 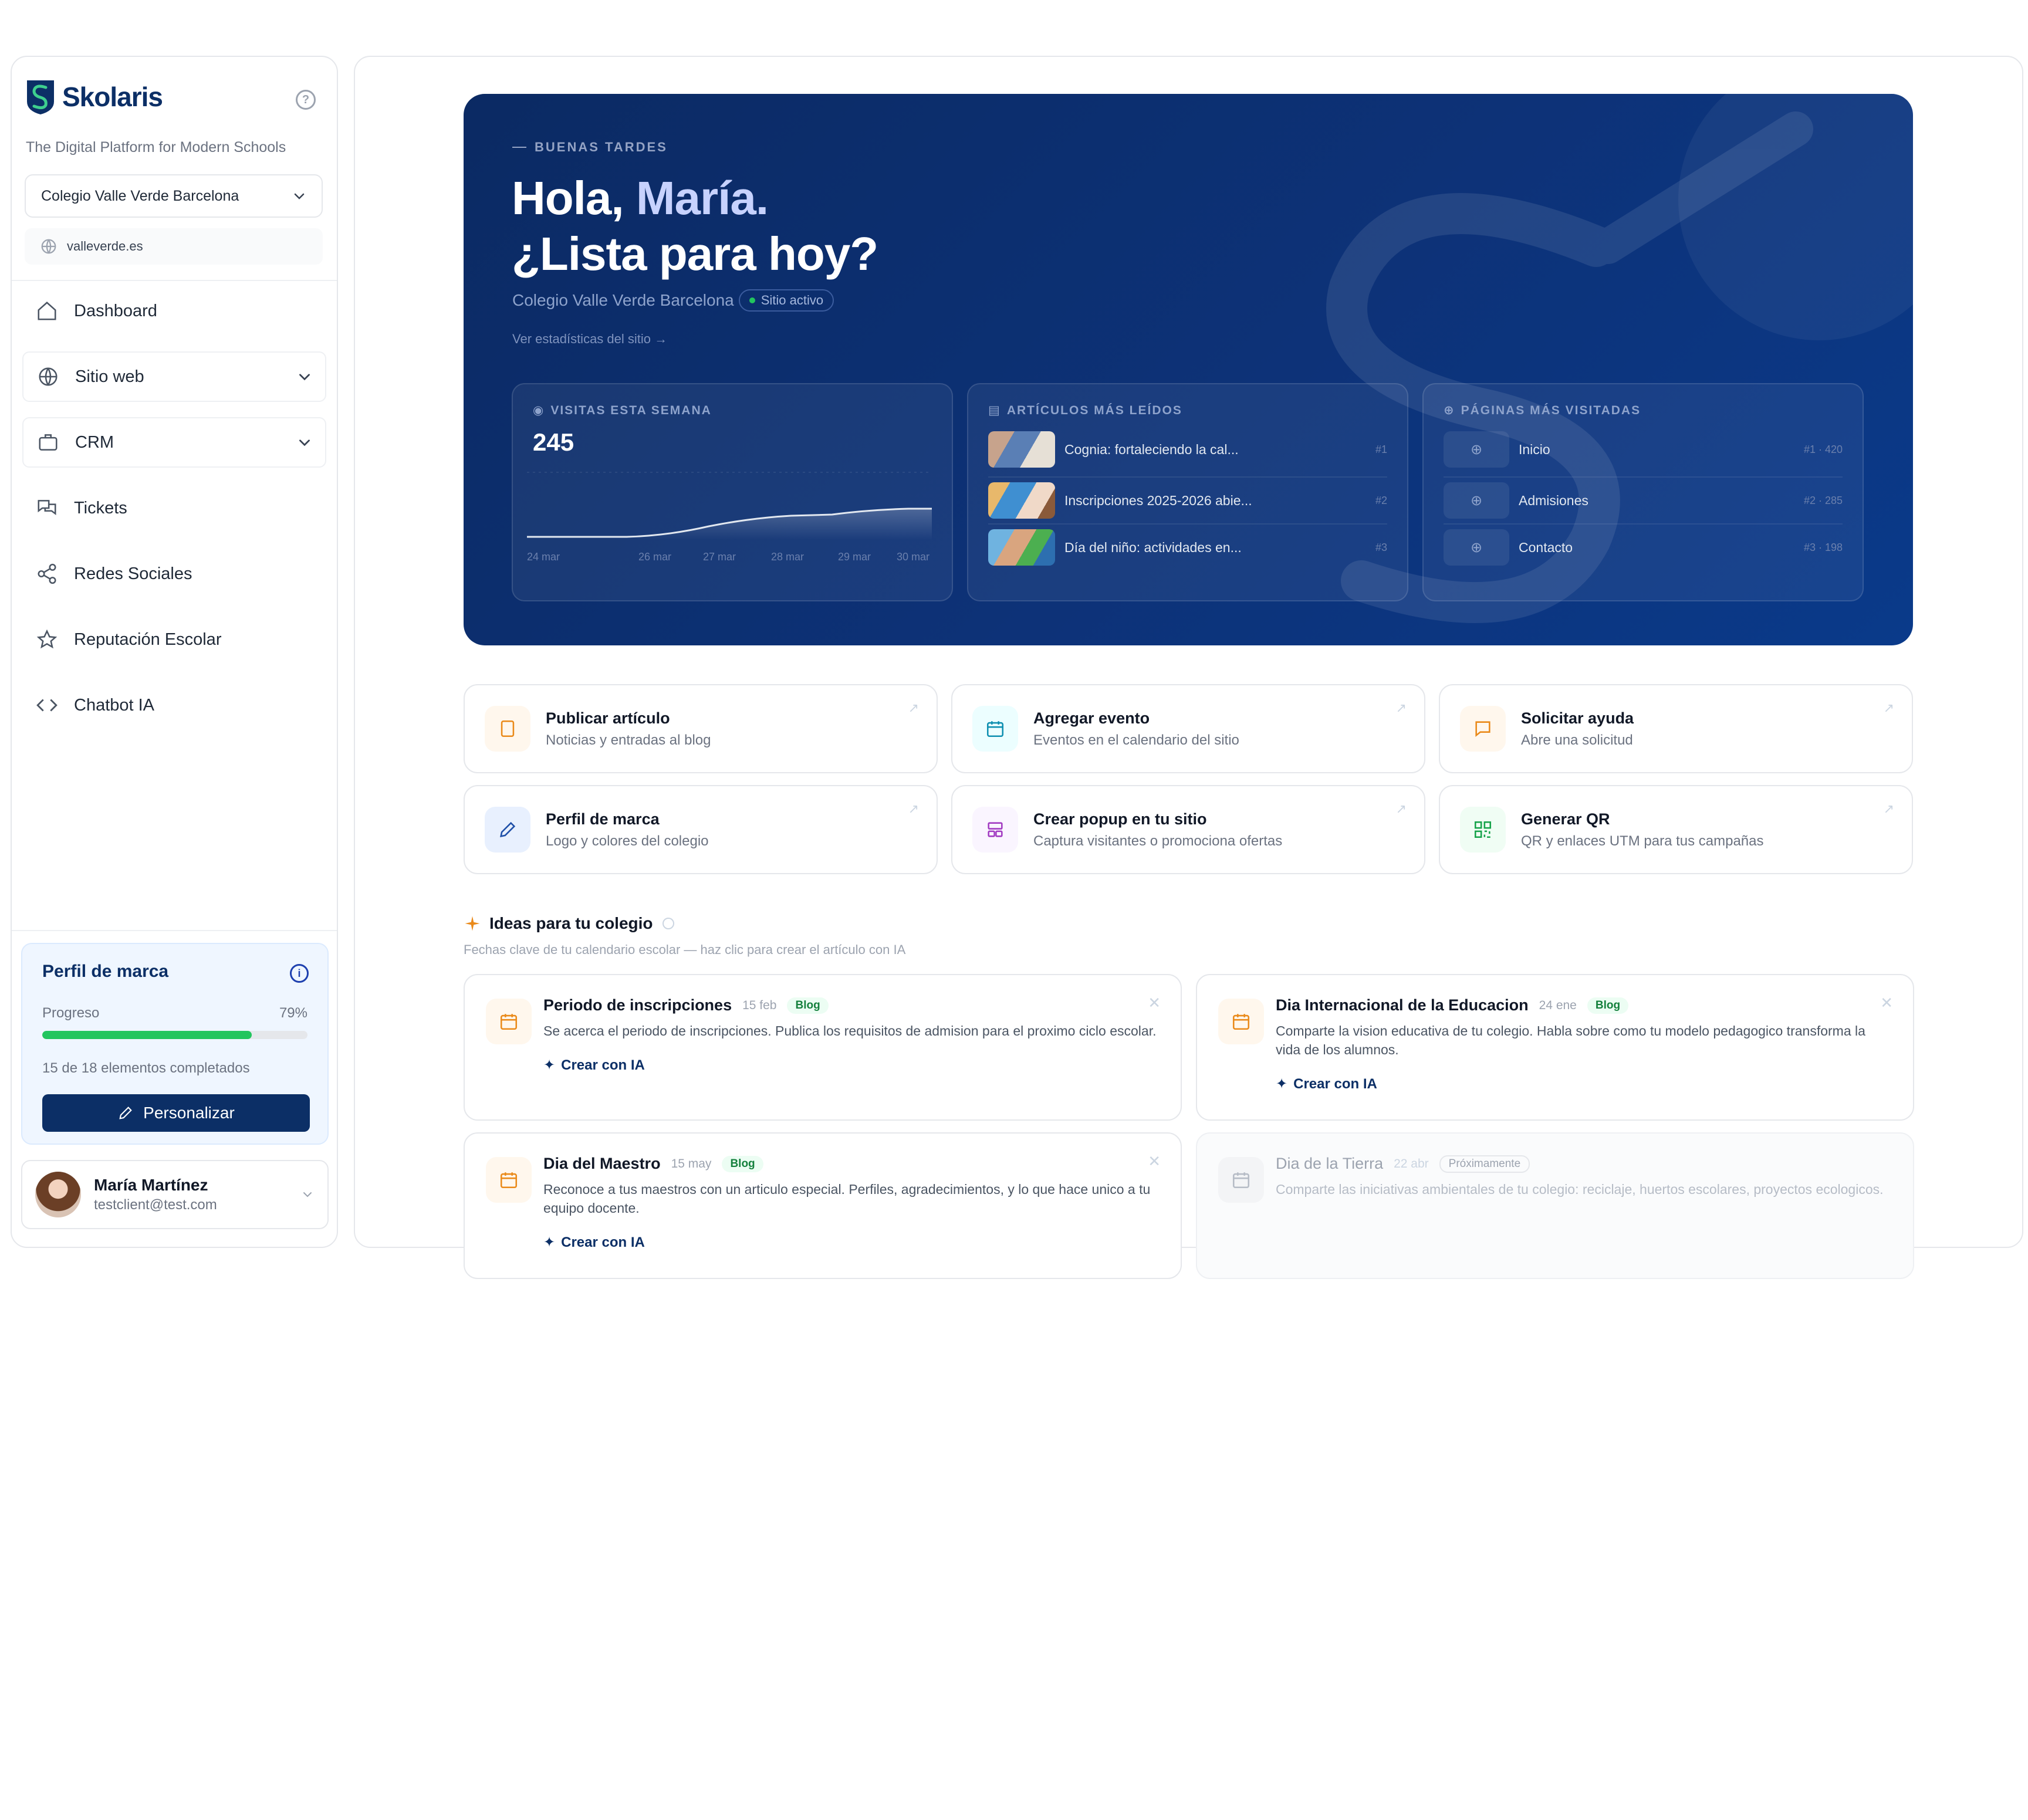 What do you see at coordinates (668, 923) in the screenshot?
I see `info-icon` at bounding box center [668, 923].